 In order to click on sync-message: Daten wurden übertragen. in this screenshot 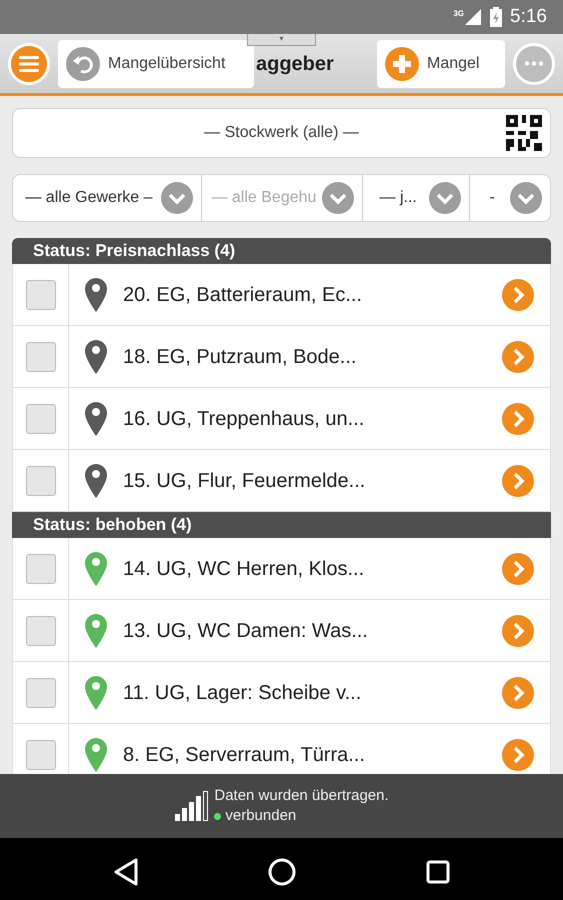, I will do `click(301, 796)`.